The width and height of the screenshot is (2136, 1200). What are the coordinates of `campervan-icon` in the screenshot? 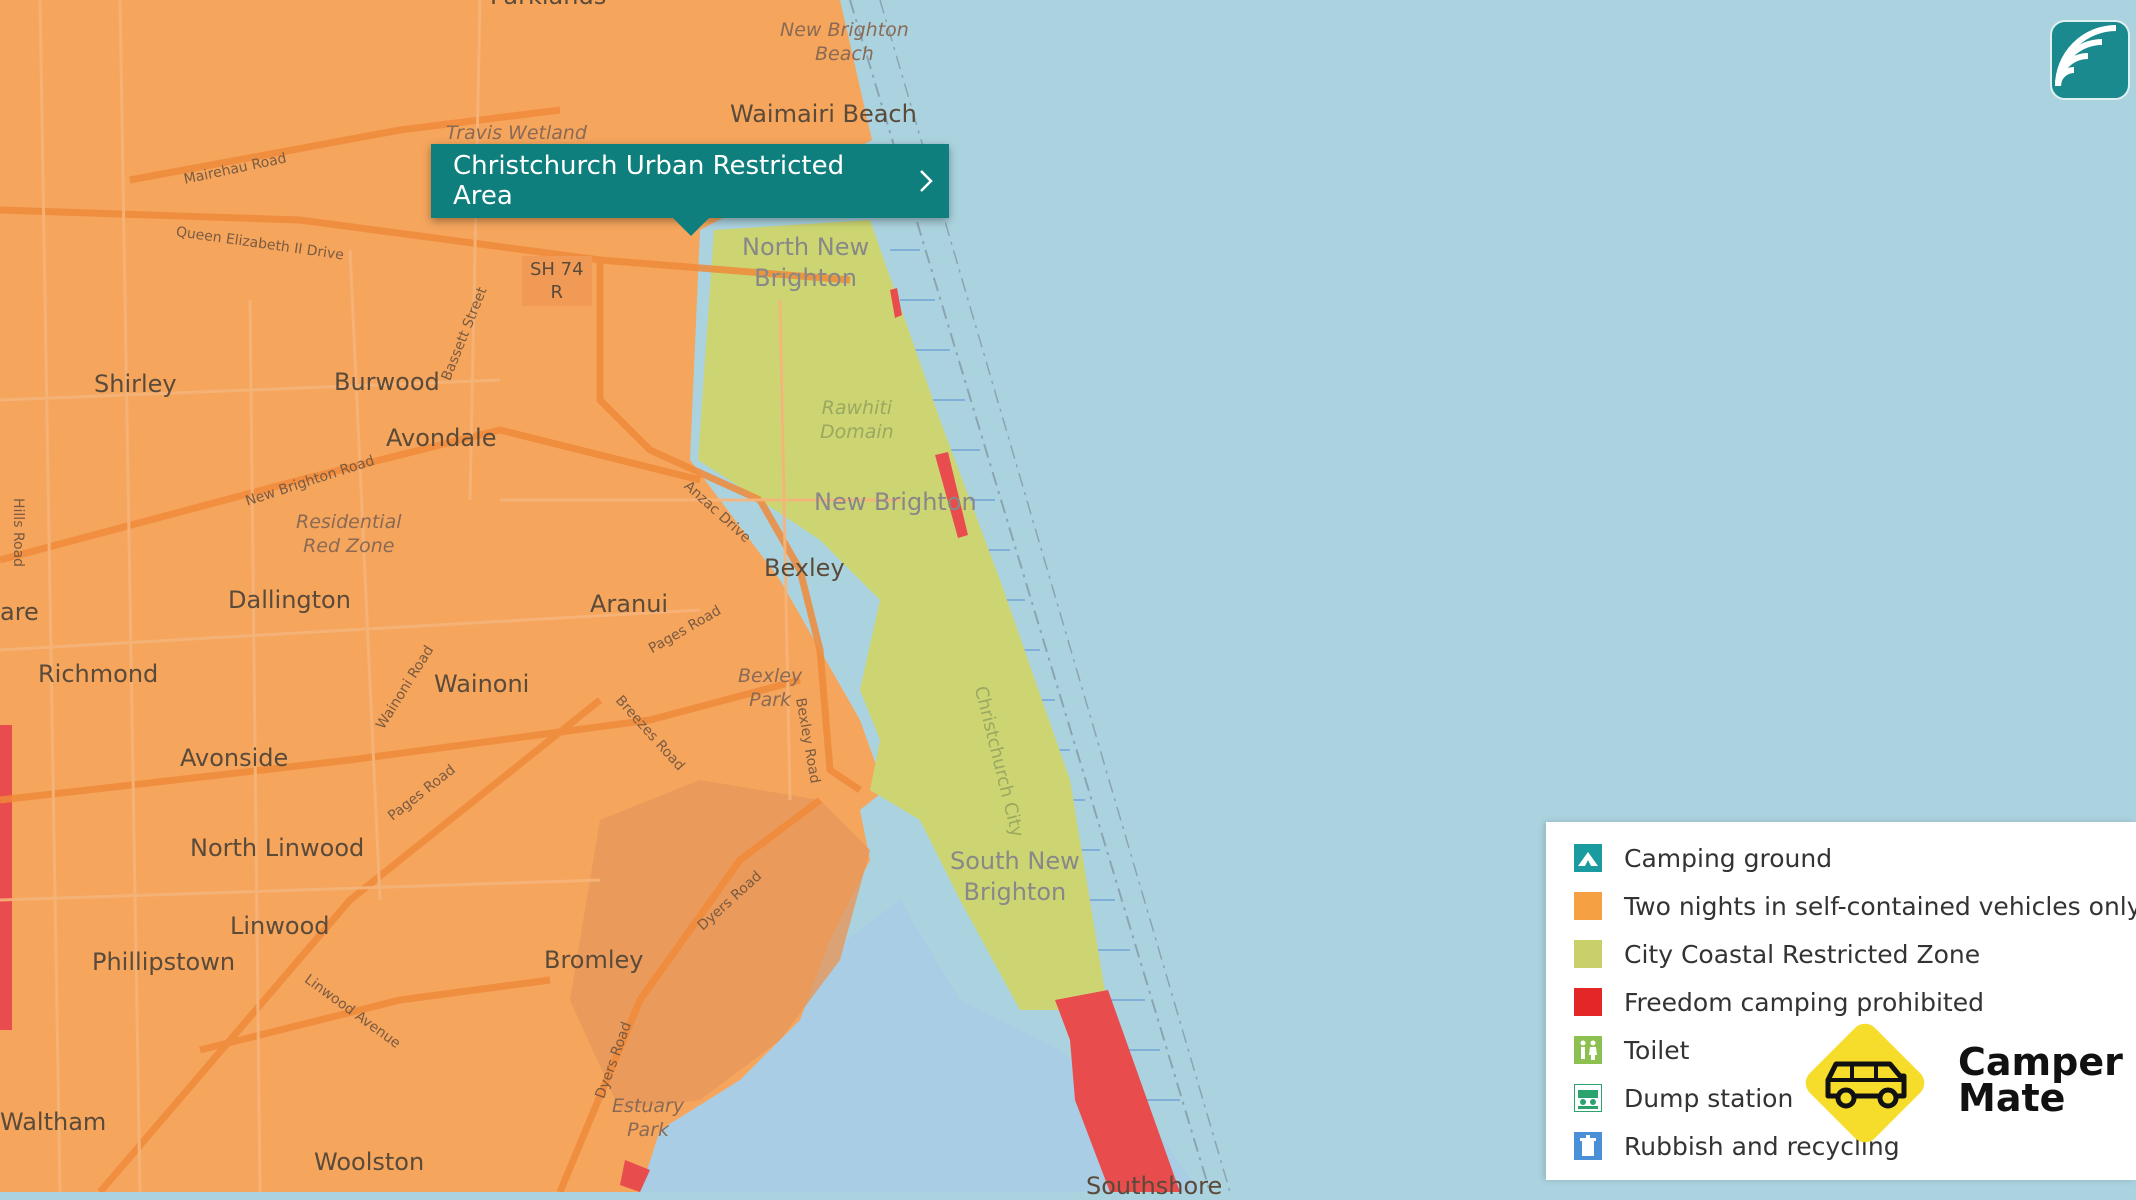 It's located at (1865, 1083).